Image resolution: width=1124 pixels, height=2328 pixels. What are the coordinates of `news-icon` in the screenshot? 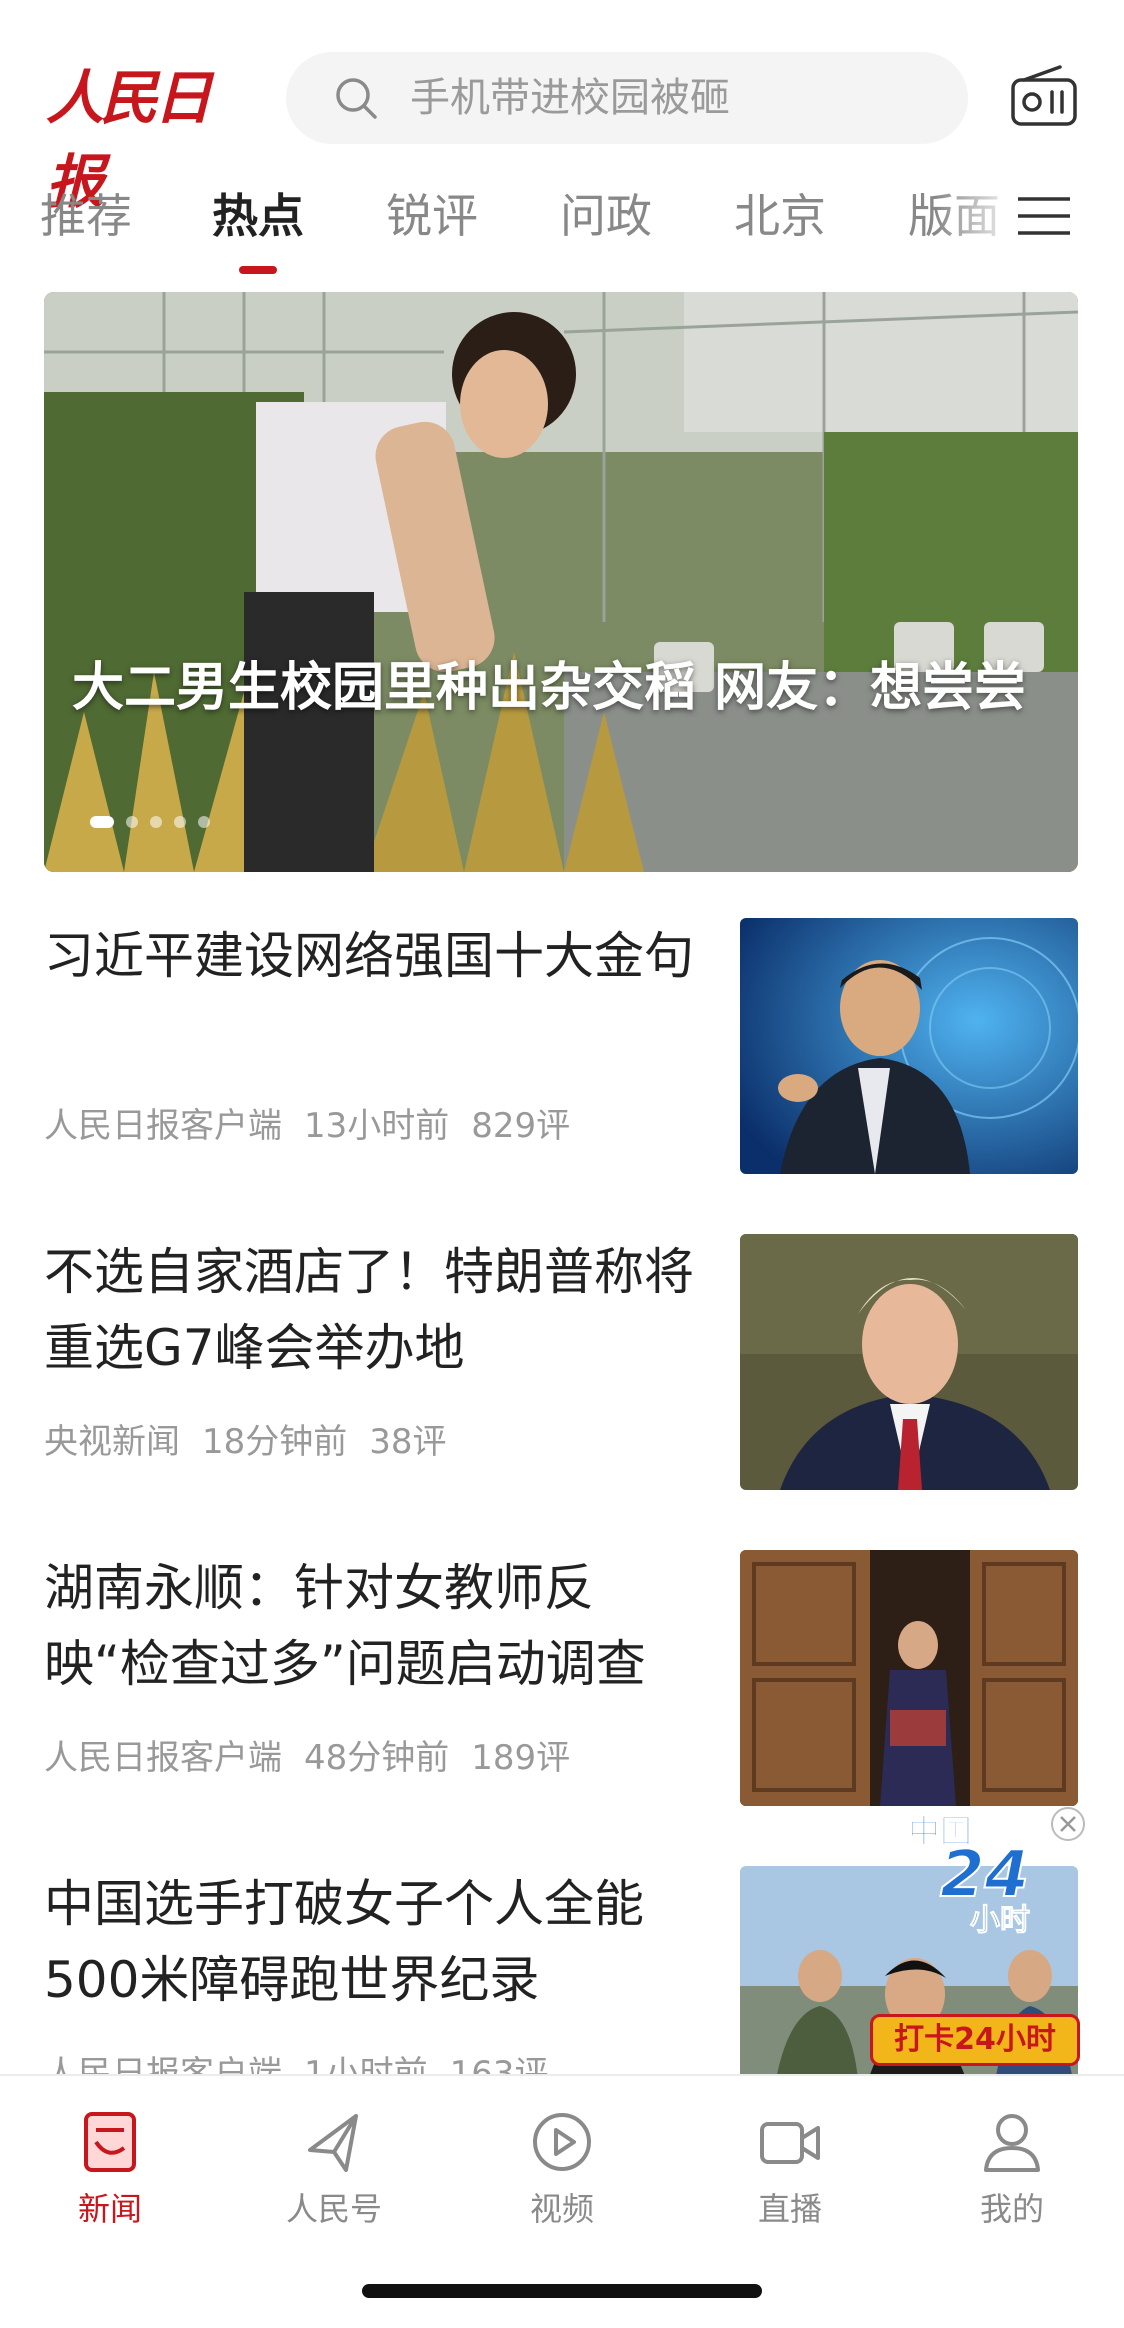 It's located at (110, 2142).